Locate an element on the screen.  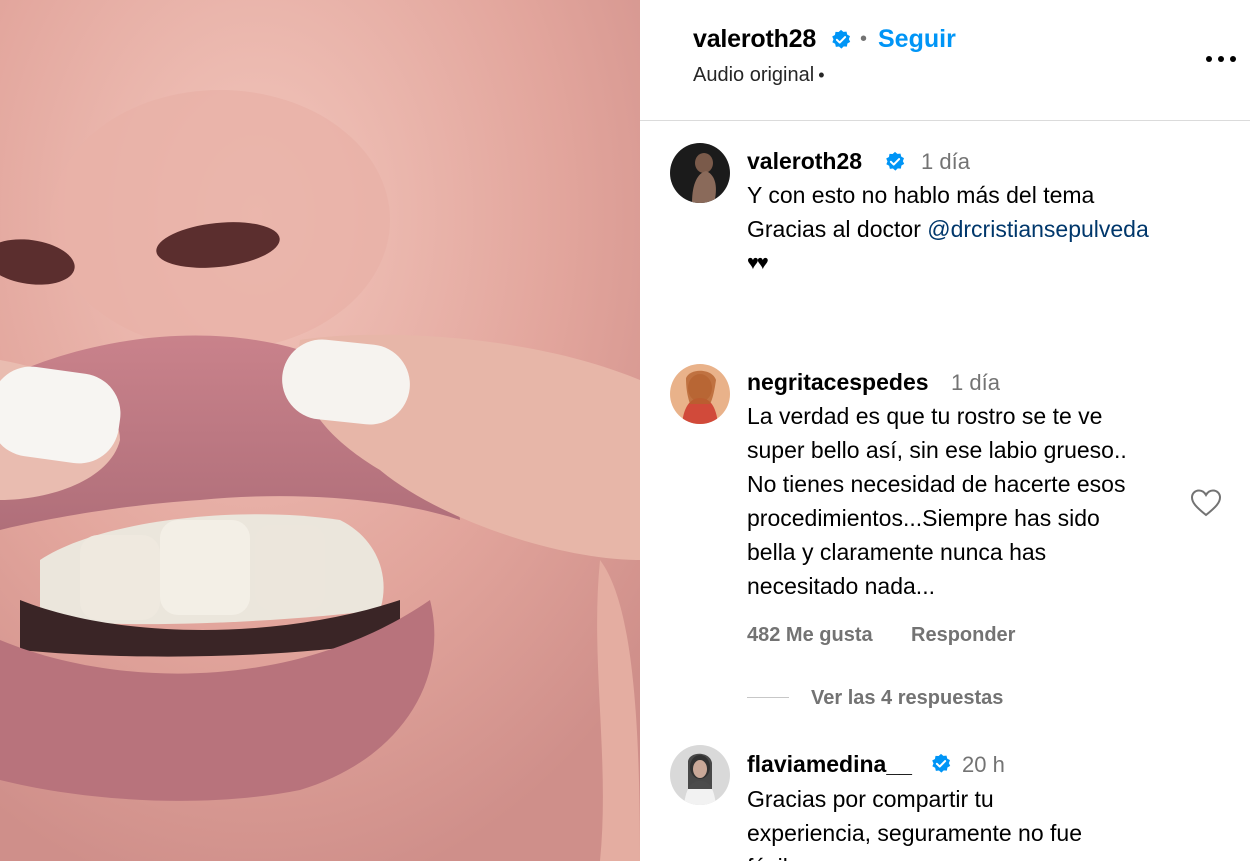
caption-line: Gracias al doctor @drcristiansepulveda is located at coordinates (982, 229).